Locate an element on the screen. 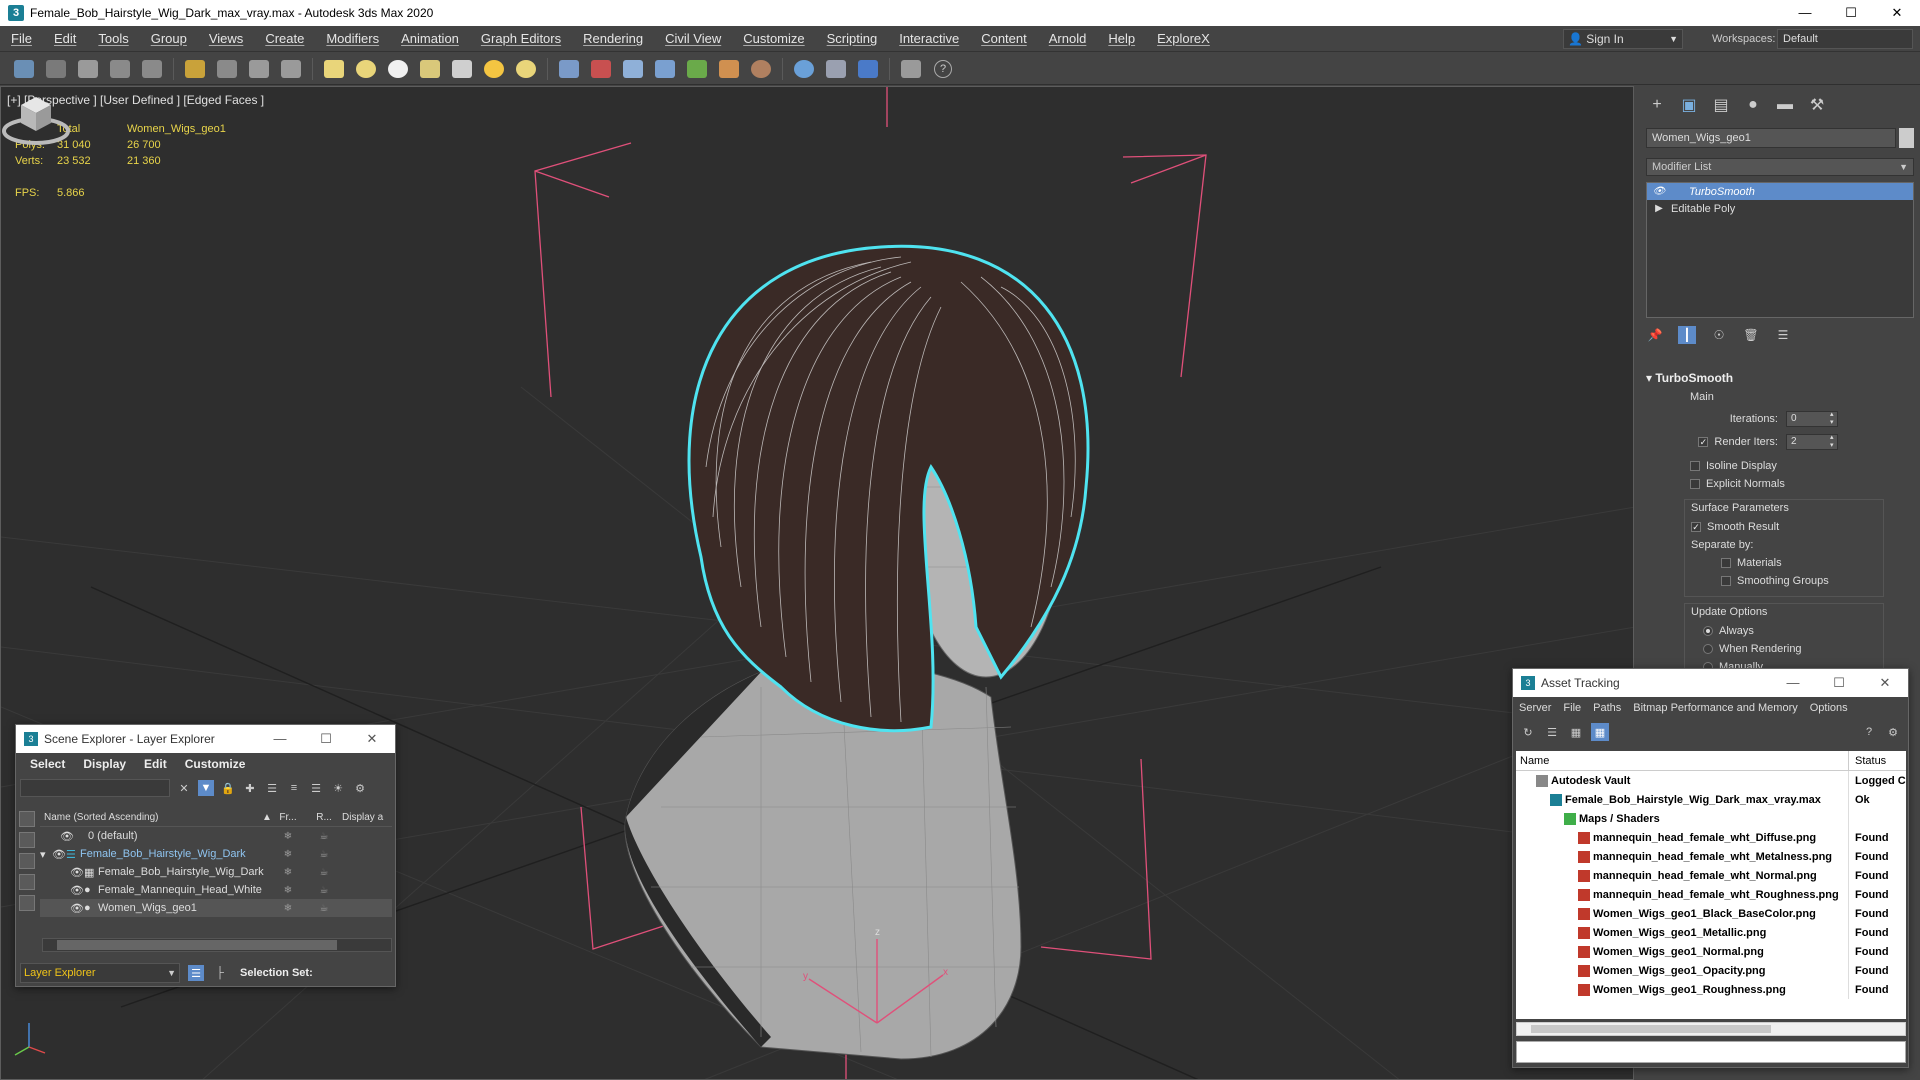 The image size is (1920, 1080). tree-row-women-wigs-geo1: 👁 ● Women_Wigs_geo1 ❄ ☕ is located at coordinates (216, 908).